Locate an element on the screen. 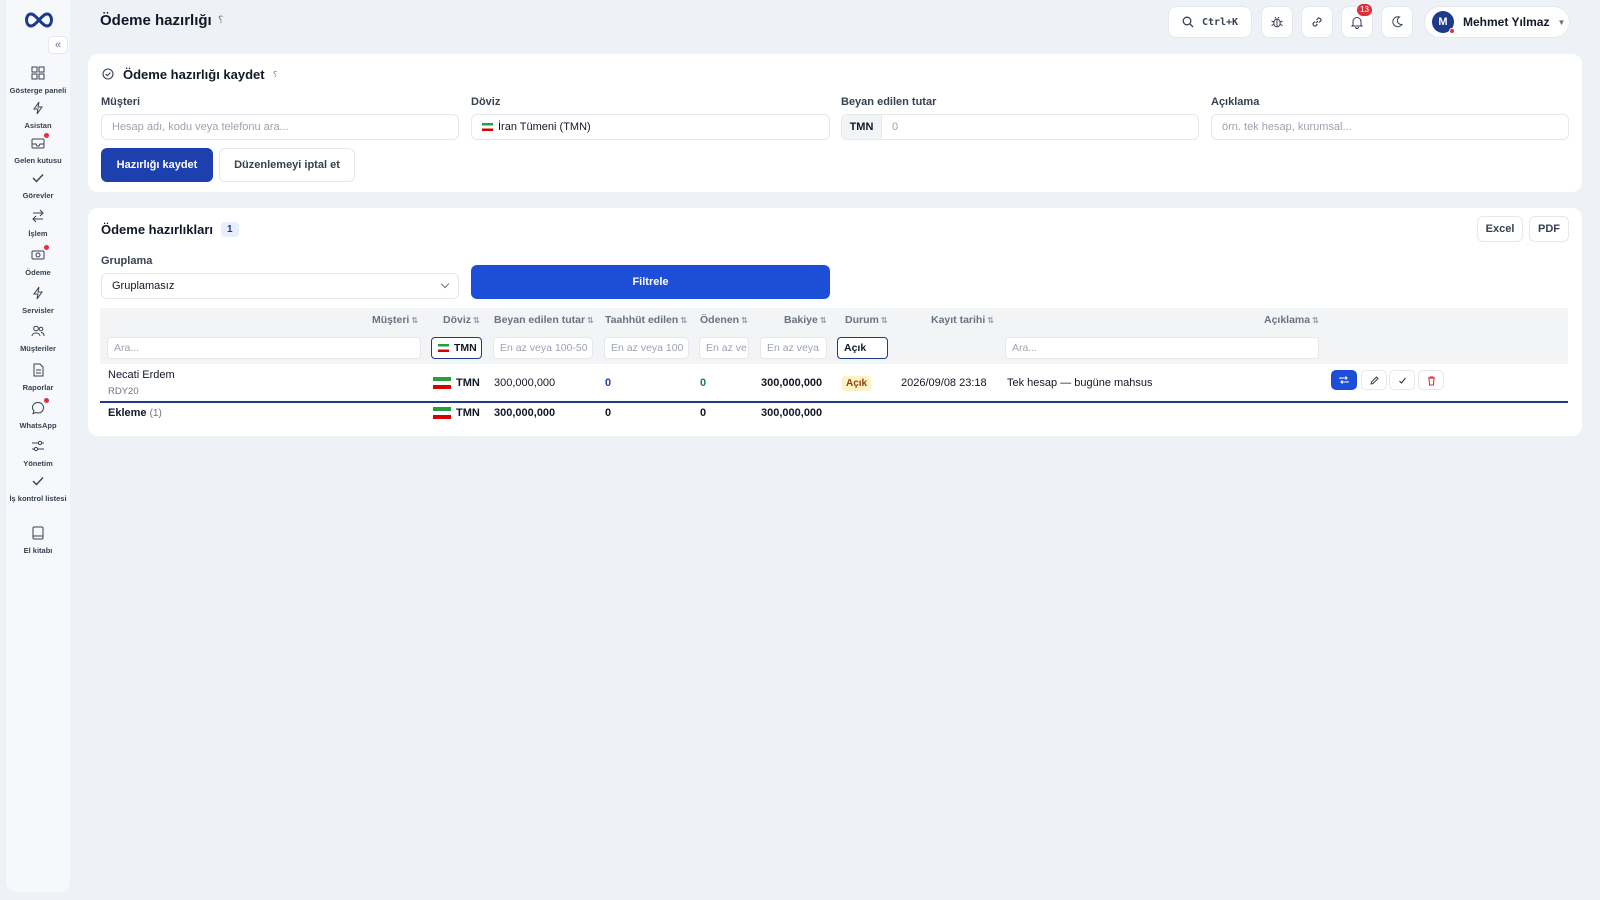 Image resolution: width=1600 pixels, height=900 pixels. bolt-icon is located at coordinates (38, 108).